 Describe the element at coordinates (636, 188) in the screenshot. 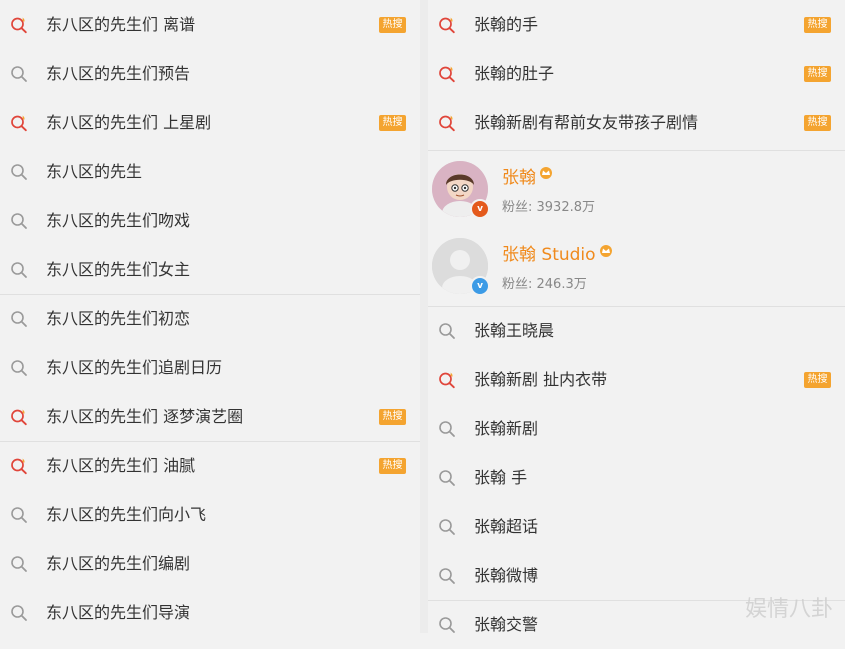

I see `user-result: v 张翰粉丝: 3932.8万` at that location.